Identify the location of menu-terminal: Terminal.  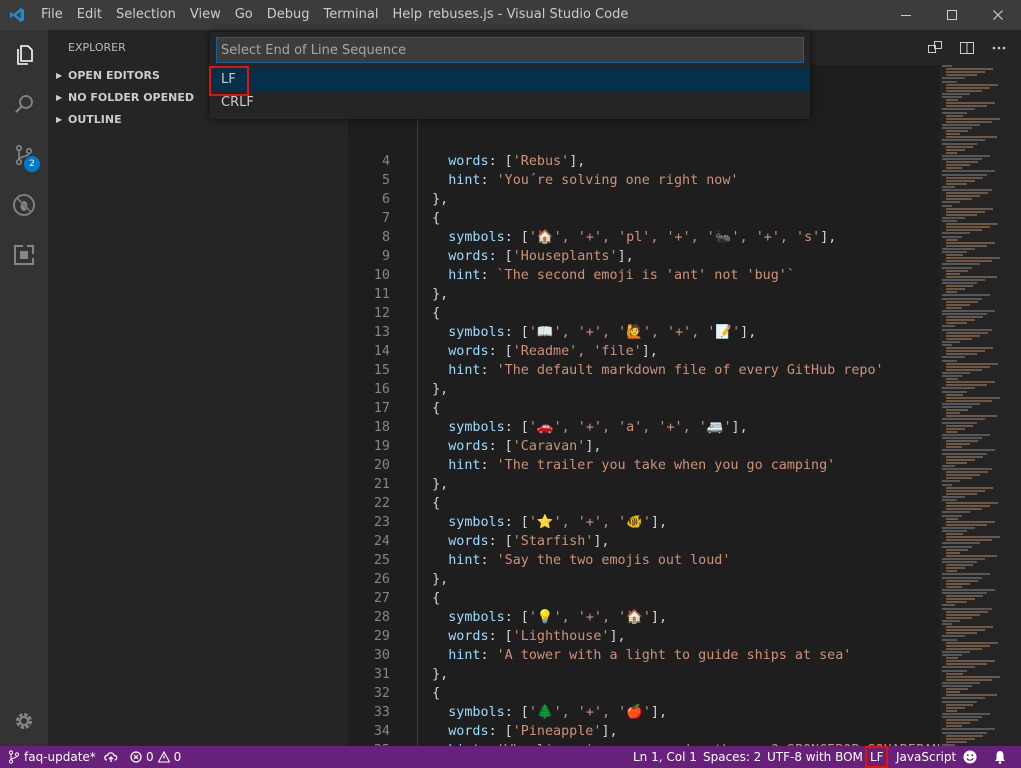
(351, 15).